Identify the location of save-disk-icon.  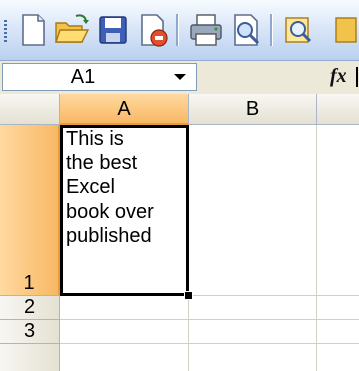
(113, 30).